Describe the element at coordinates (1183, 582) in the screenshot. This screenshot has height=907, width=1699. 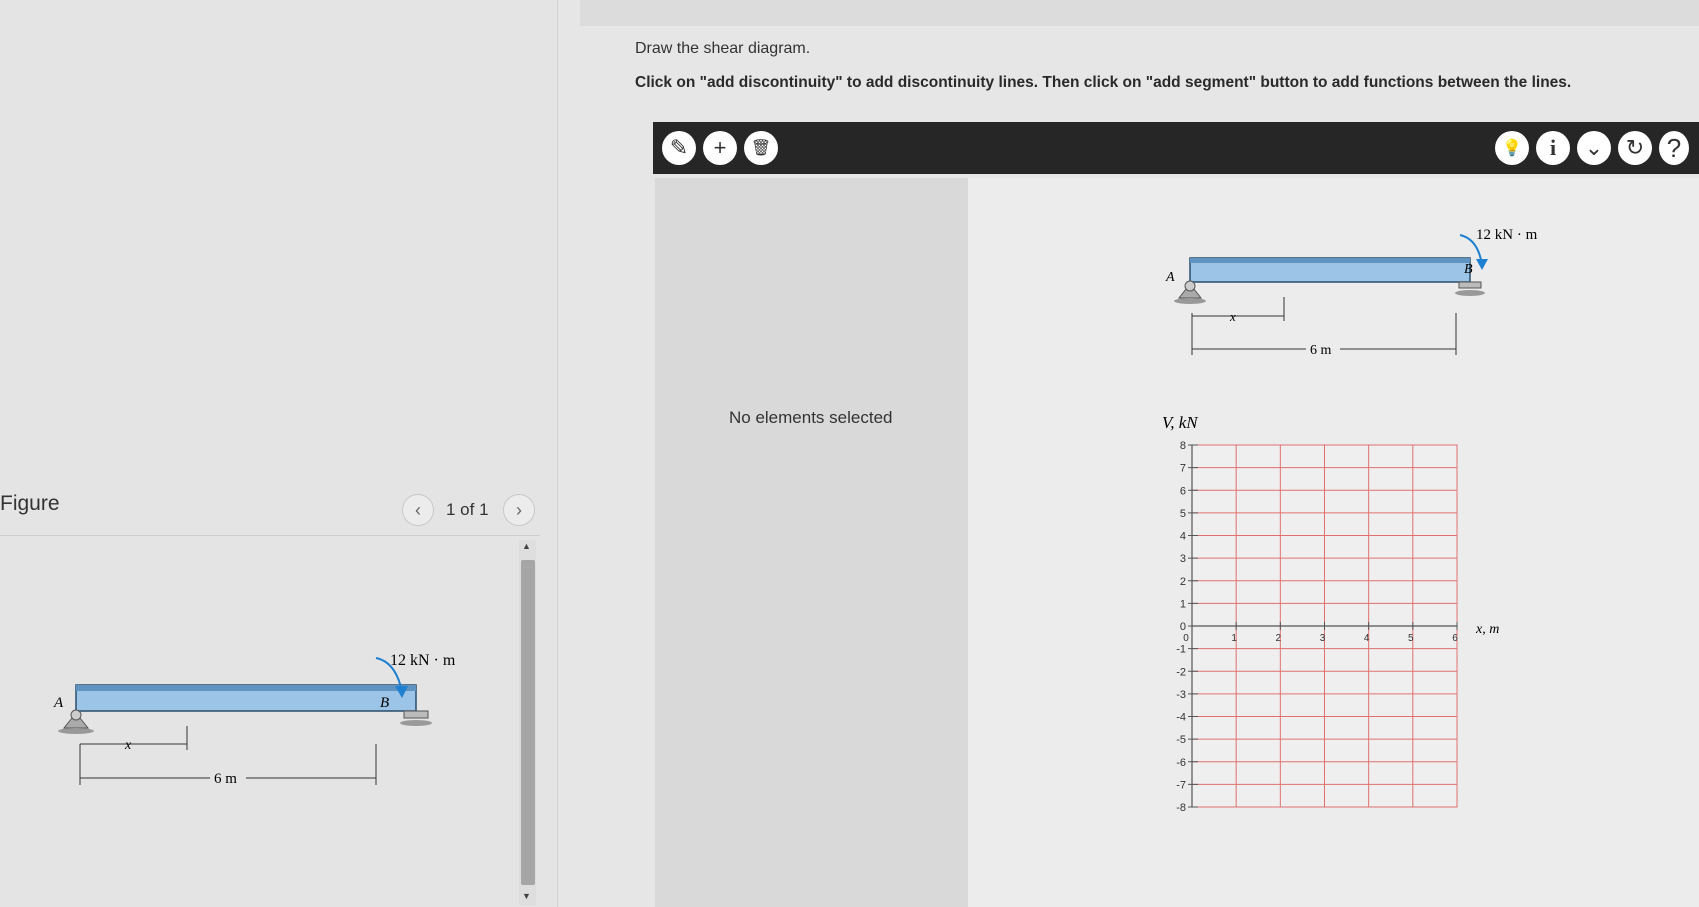
I see `y-tick-label: 2` at that location.